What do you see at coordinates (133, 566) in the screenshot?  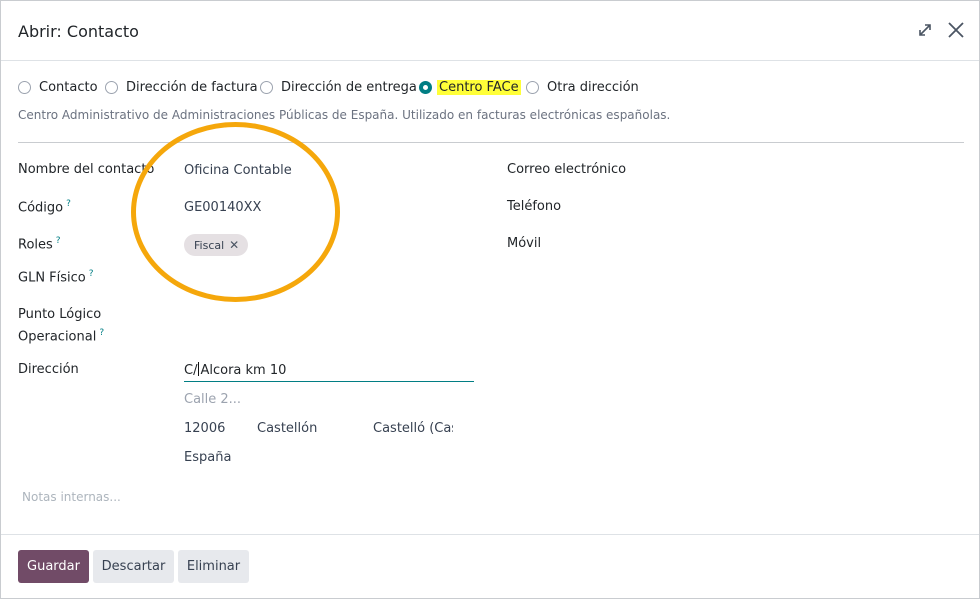 I see `discard-button: Descartar` at bounding box center [133, 566].